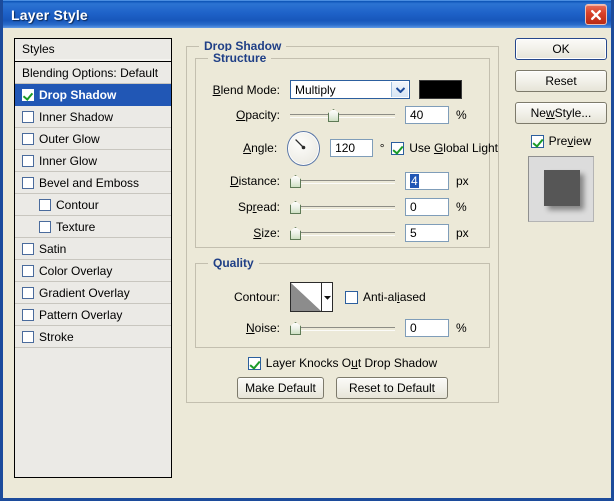  I want to click on spread-unit: %, so click(461, 207).